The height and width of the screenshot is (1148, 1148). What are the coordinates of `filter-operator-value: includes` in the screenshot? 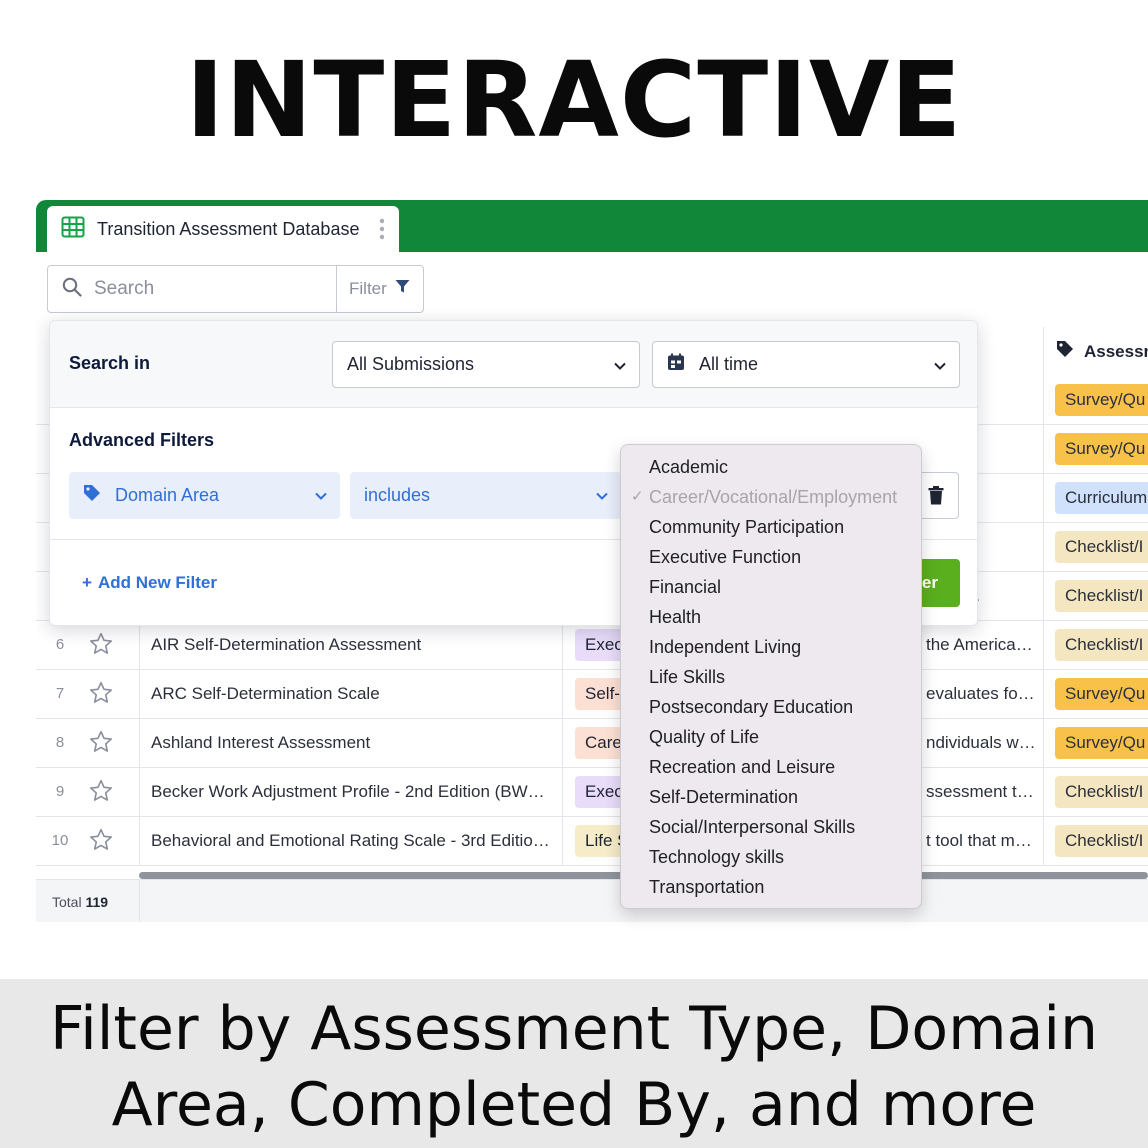 It's located at (397, 495).